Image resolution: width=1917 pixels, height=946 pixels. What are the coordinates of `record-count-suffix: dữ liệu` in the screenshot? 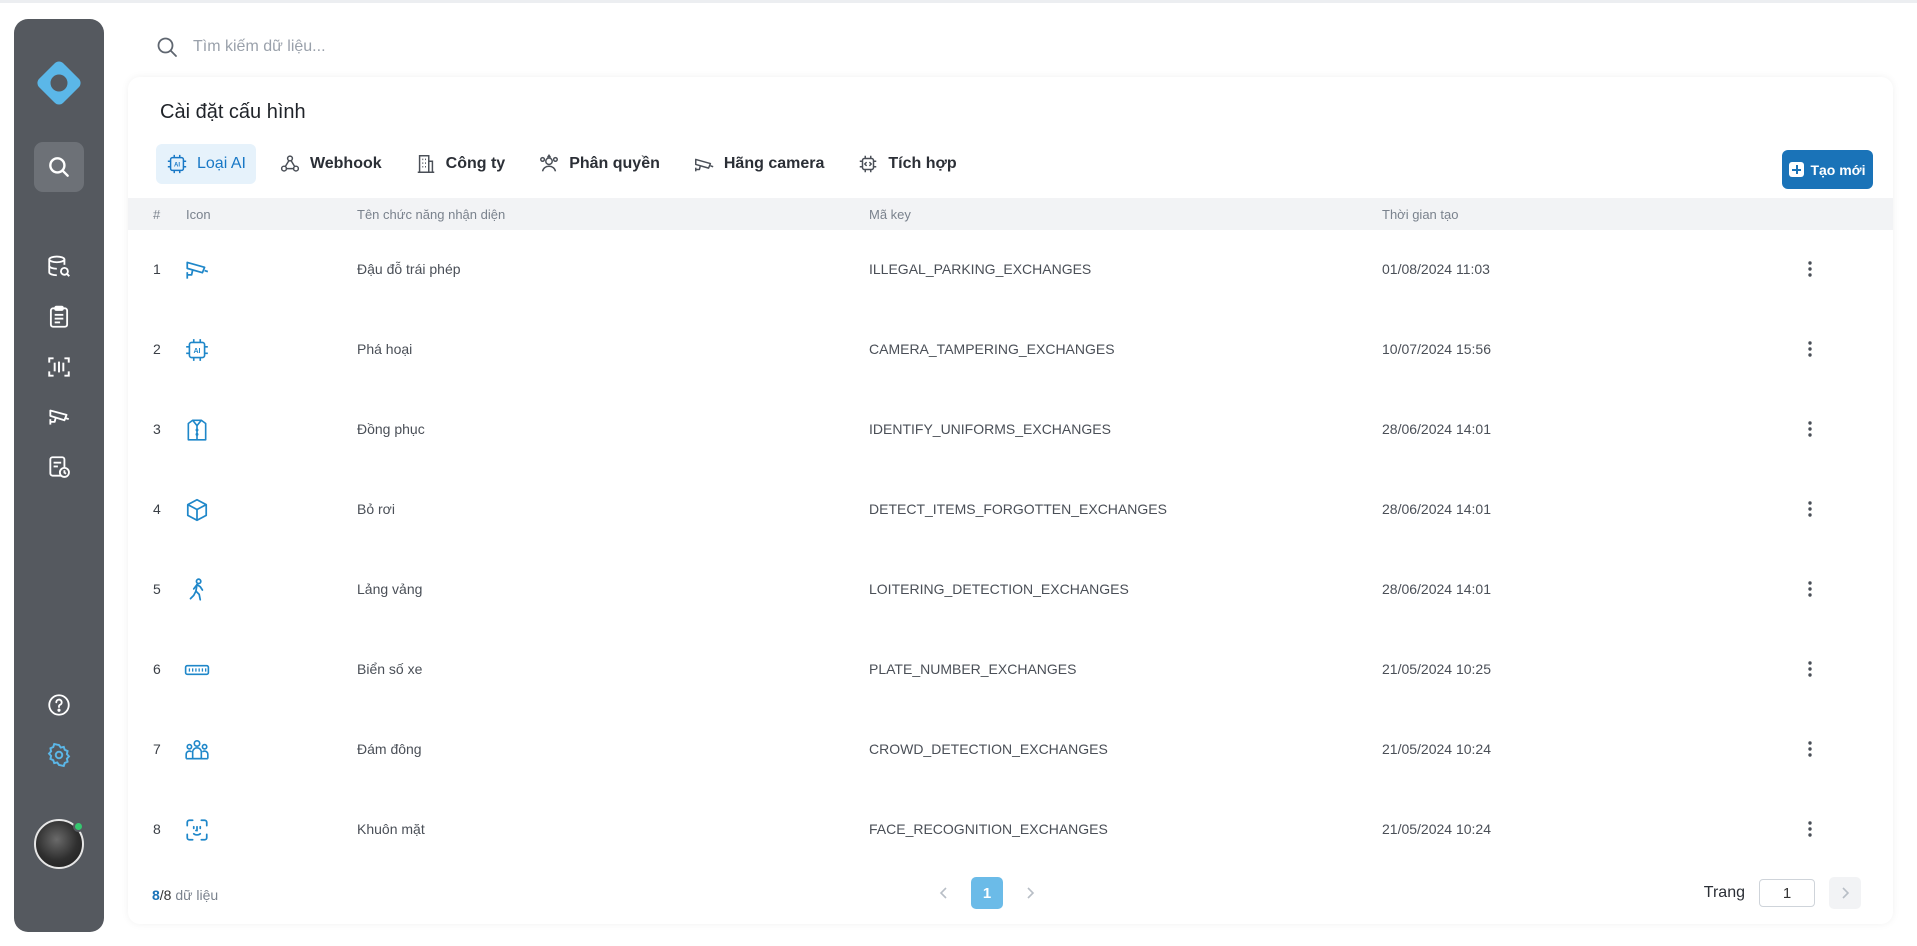 It's located at (195, 895).